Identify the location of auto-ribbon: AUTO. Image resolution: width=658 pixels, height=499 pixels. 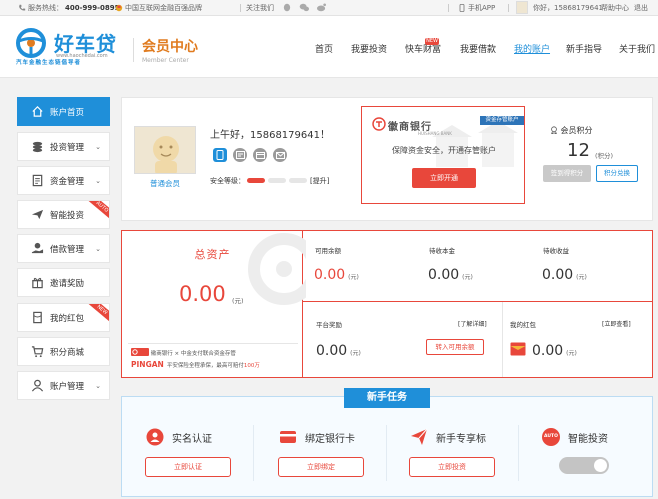
(98, 211).